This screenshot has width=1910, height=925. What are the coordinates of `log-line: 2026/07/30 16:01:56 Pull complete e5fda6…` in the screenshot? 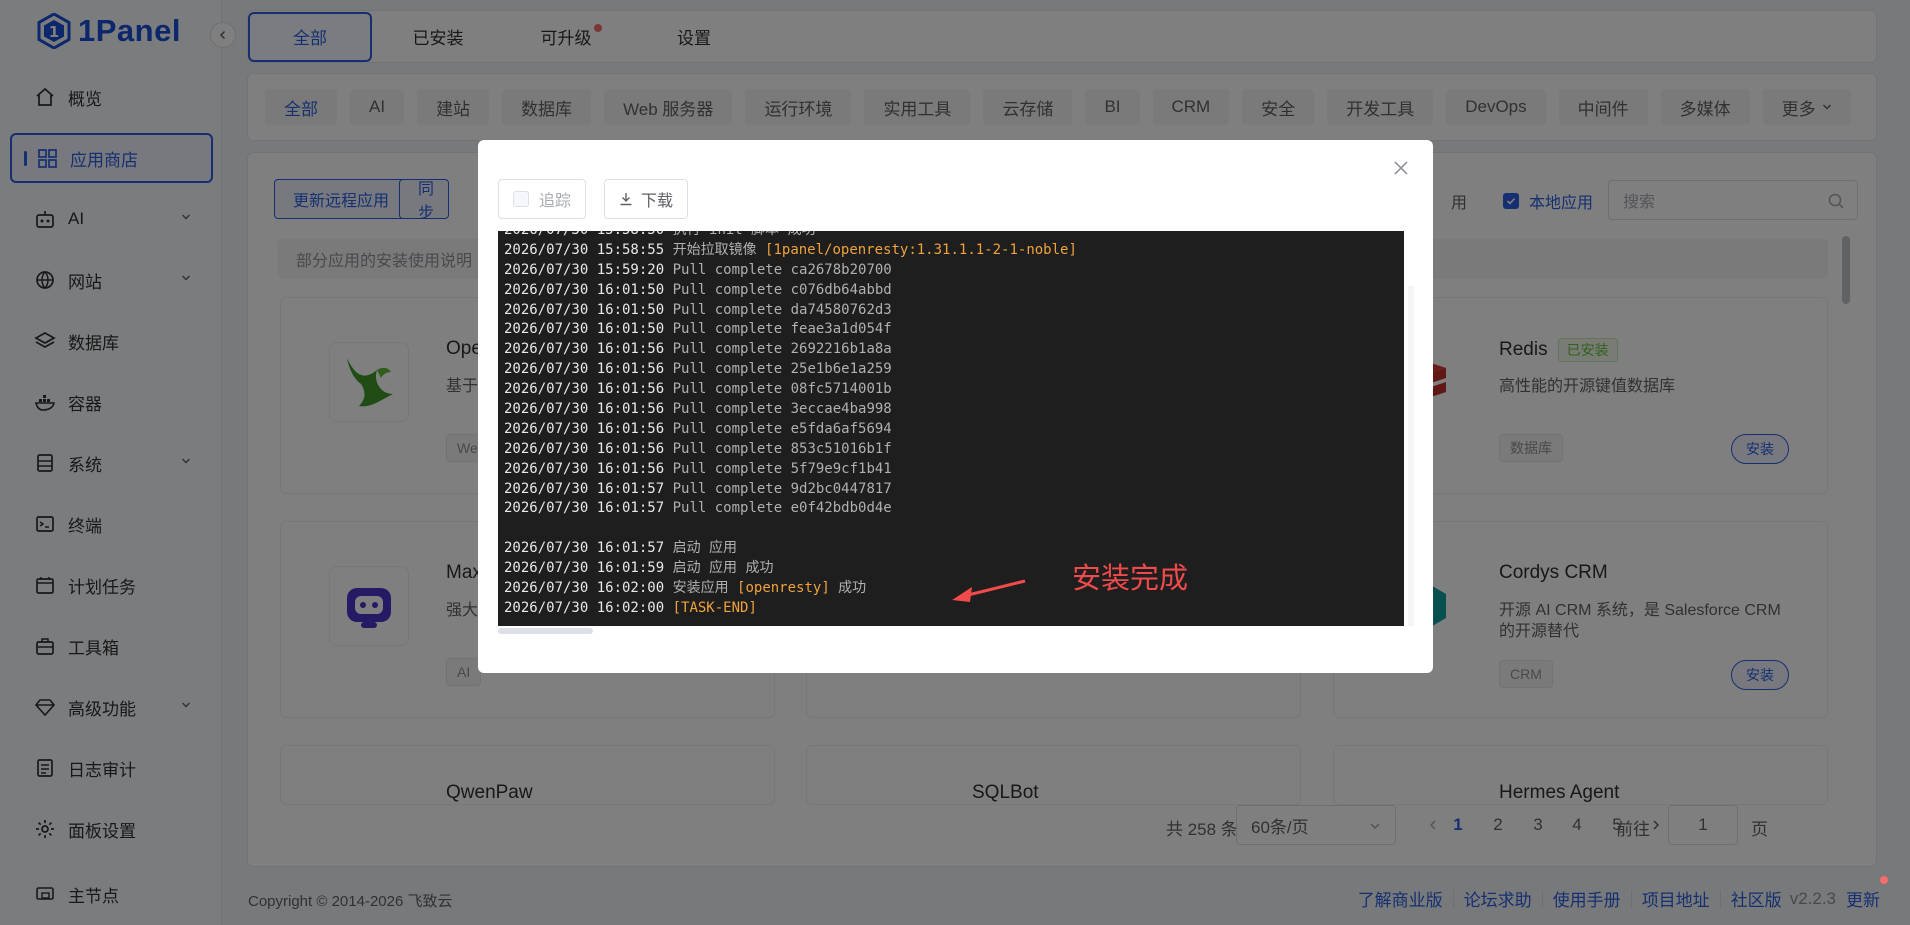 It's located at (954, 430).